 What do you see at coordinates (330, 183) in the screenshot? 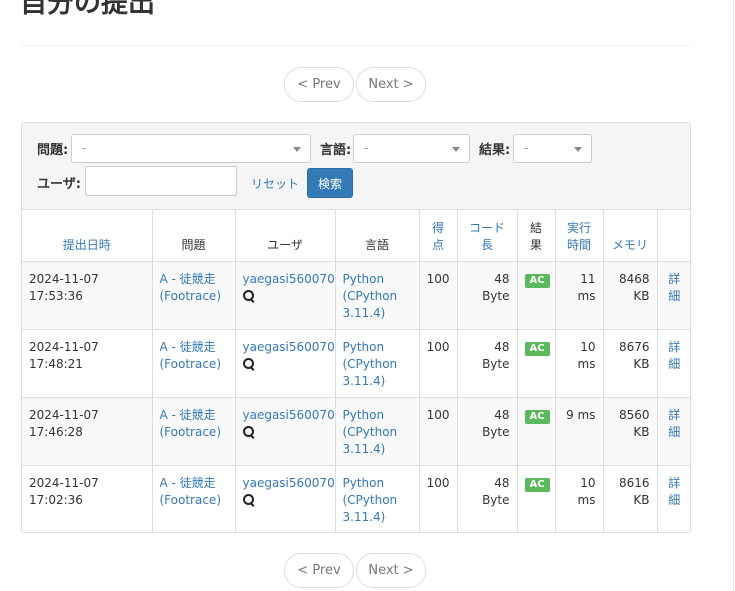
I see `search-button: 検索` at bounding box center [330, 183].